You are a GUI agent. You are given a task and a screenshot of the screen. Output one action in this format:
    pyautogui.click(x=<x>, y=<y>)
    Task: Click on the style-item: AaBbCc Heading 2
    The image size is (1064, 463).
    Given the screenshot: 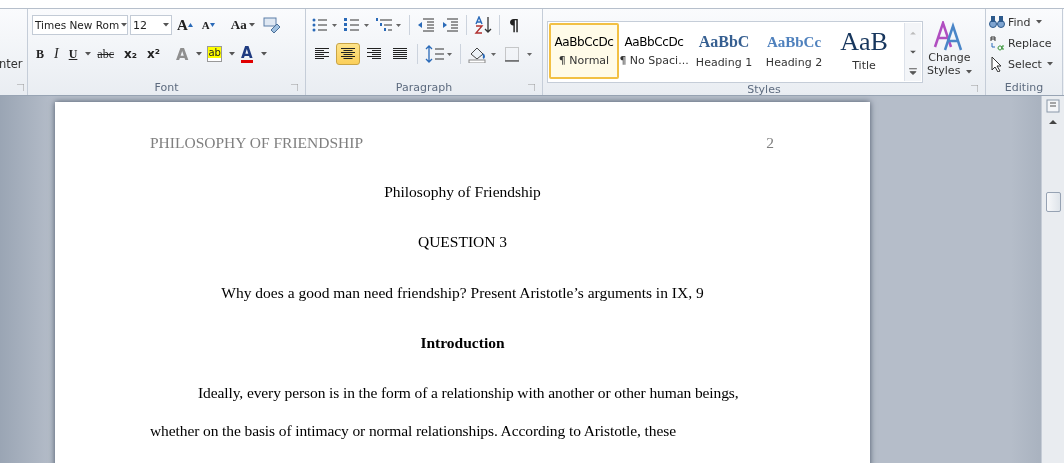 What is the action you would take?
    pyautogui.click(x=794, y=51)
    